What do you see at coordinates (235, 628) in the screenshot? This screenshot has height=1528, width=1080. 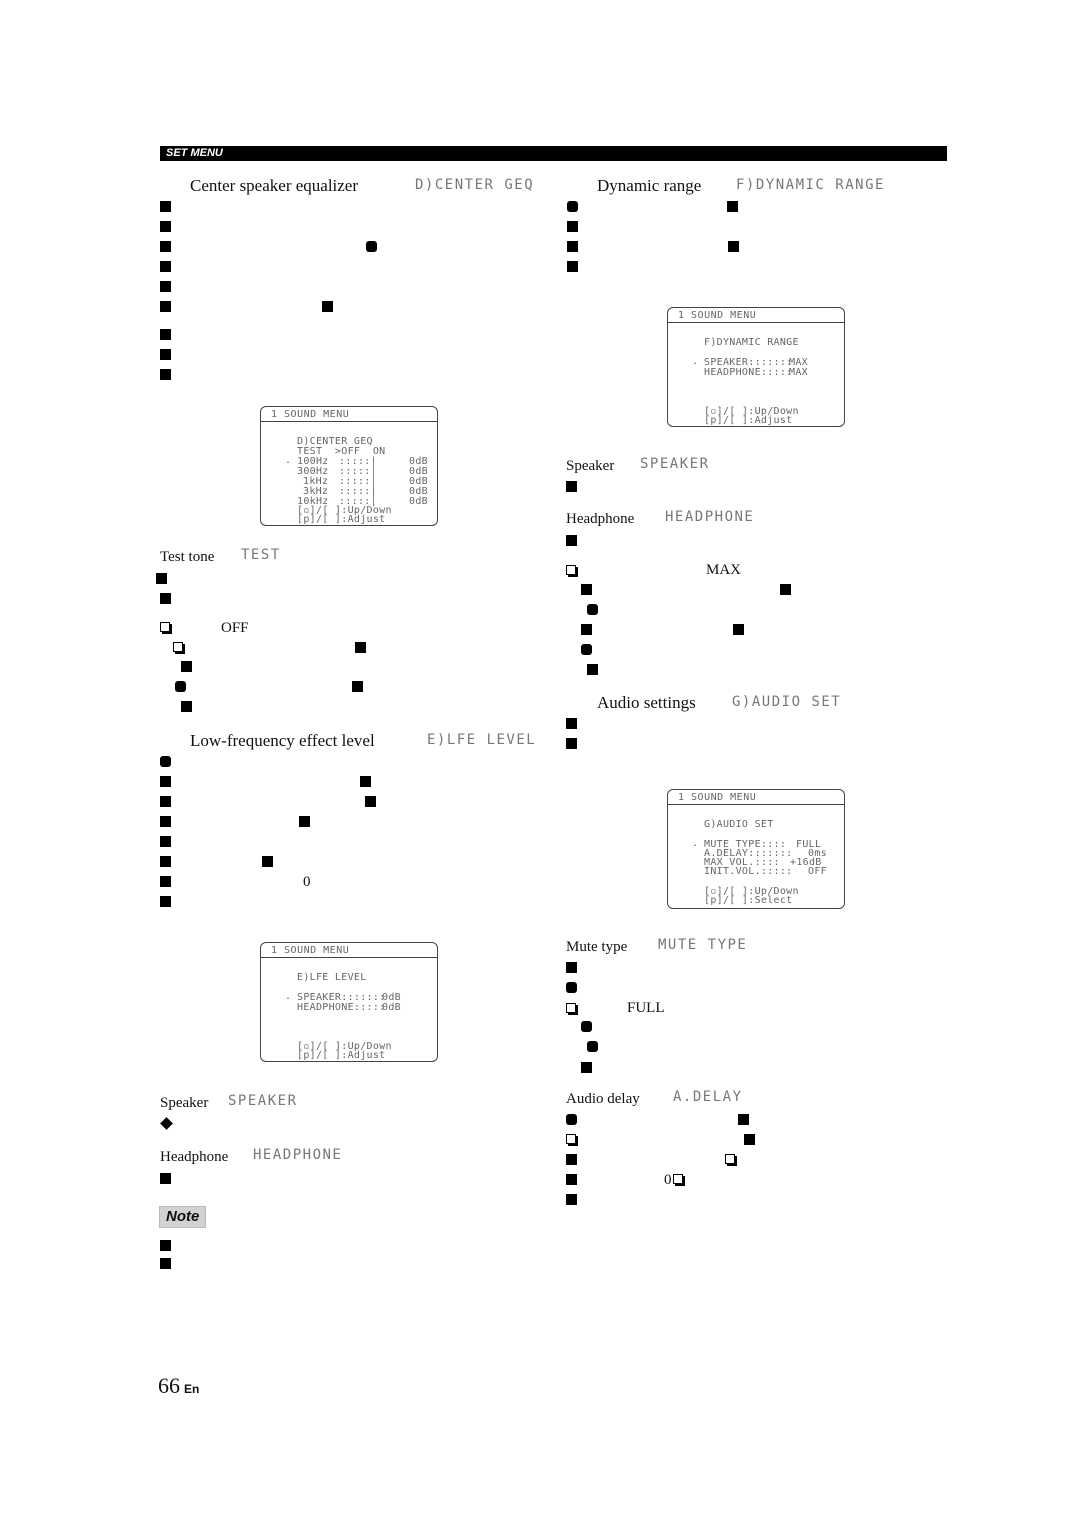 I see `test-tone-default-value: OFF` at bounding box center [235, 628].